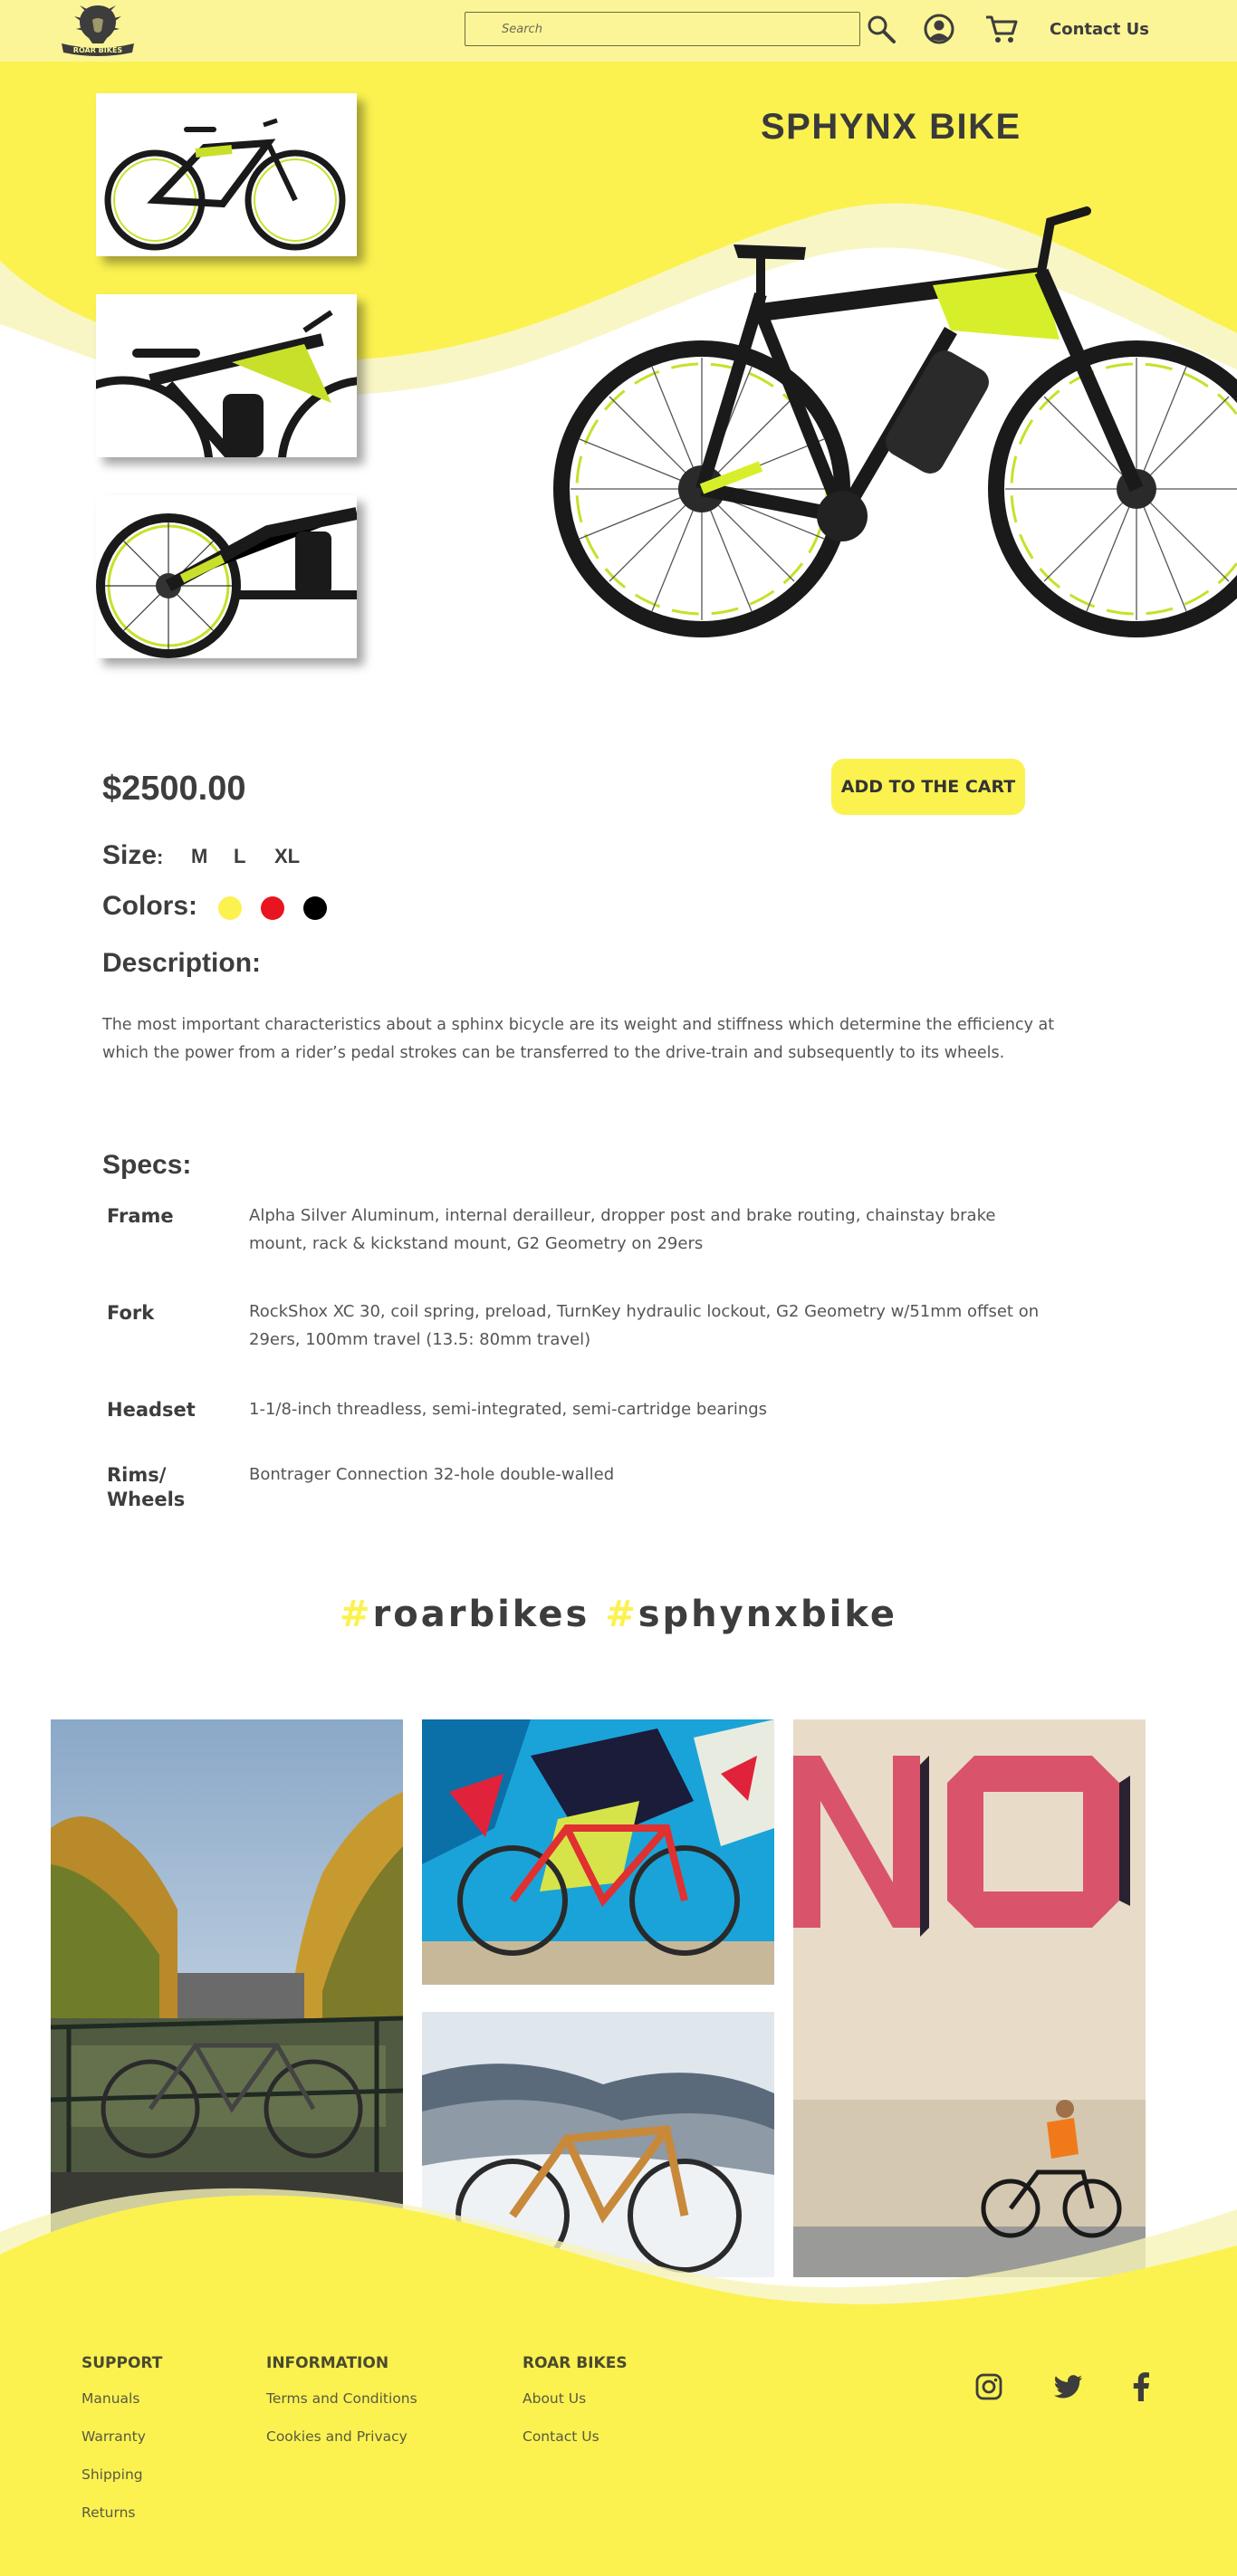 This screenshot has height=2576, width=1237. What do you see at coordinates (199, 856) in the screenshot?
I see `size-option-m: M` at bounding box center [199, 856].